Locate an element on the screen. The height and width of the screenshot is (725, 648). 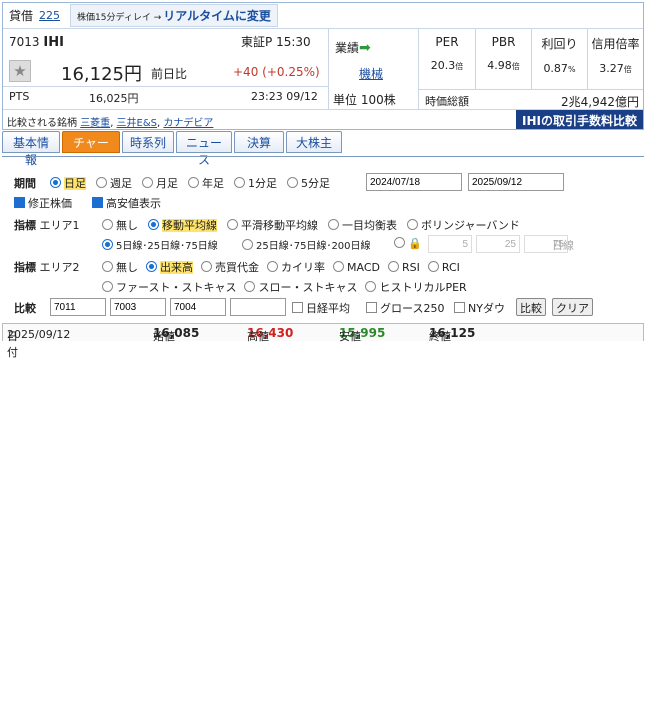
radio-option: スロー・ストキャス is located at coordinates (300, 287).